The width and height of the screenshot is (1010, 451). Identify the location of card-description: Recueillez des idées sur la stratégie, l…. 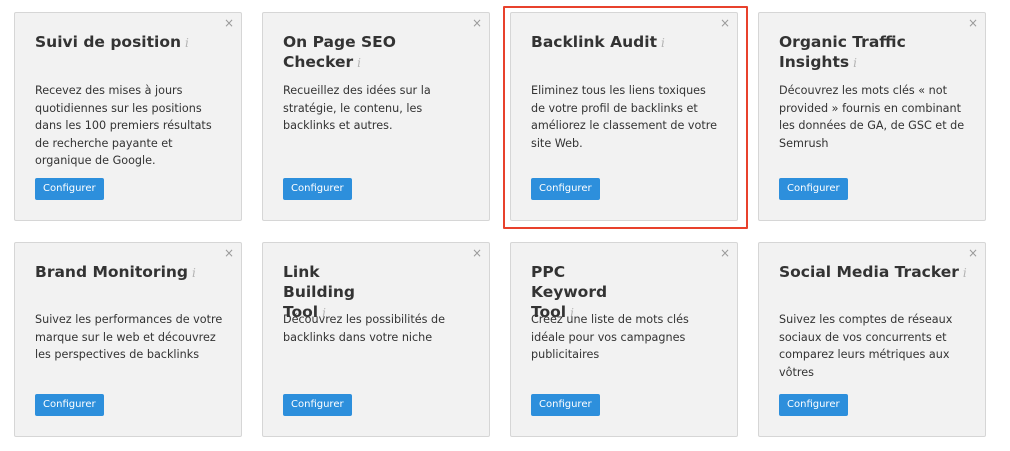
(357, 108).